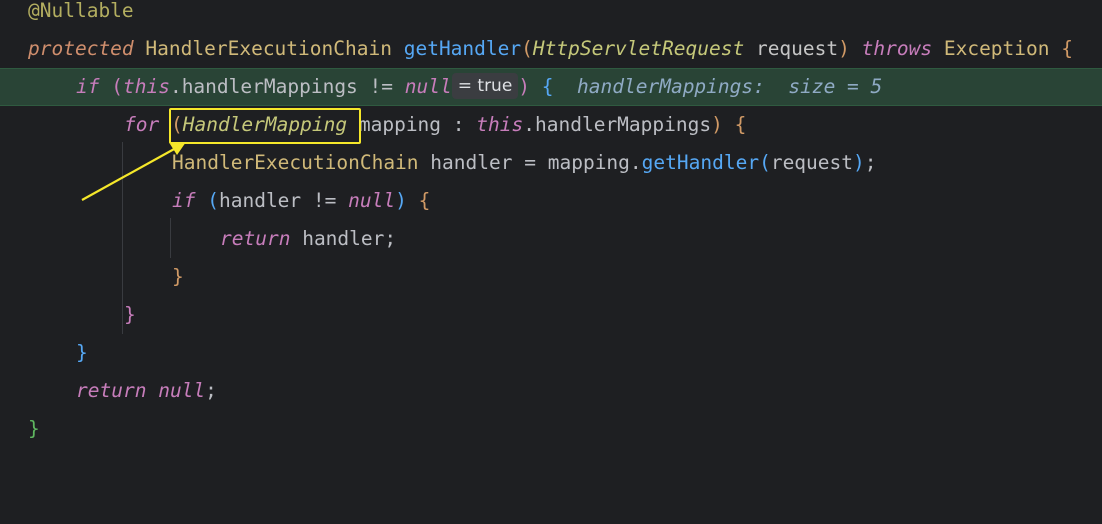 The image size is (1102, 524). I want to click on code-line-9: }, so click(551, 315).